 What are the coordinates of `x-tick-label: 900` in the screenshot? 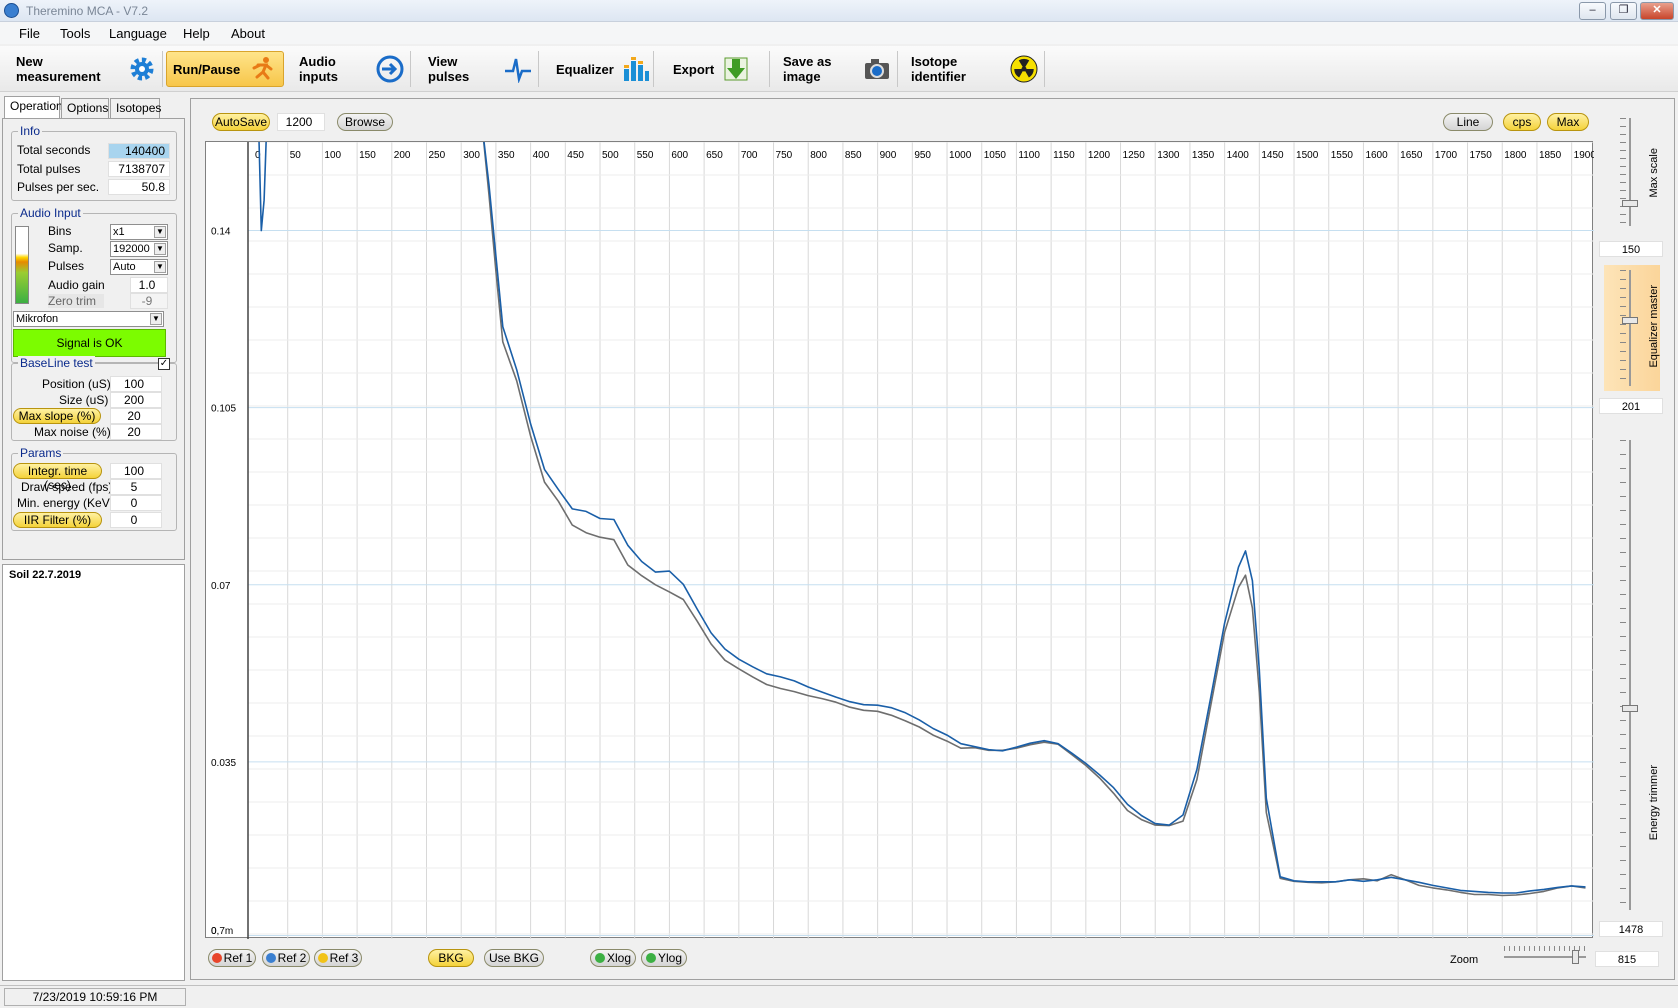 It's located at (888, 155).